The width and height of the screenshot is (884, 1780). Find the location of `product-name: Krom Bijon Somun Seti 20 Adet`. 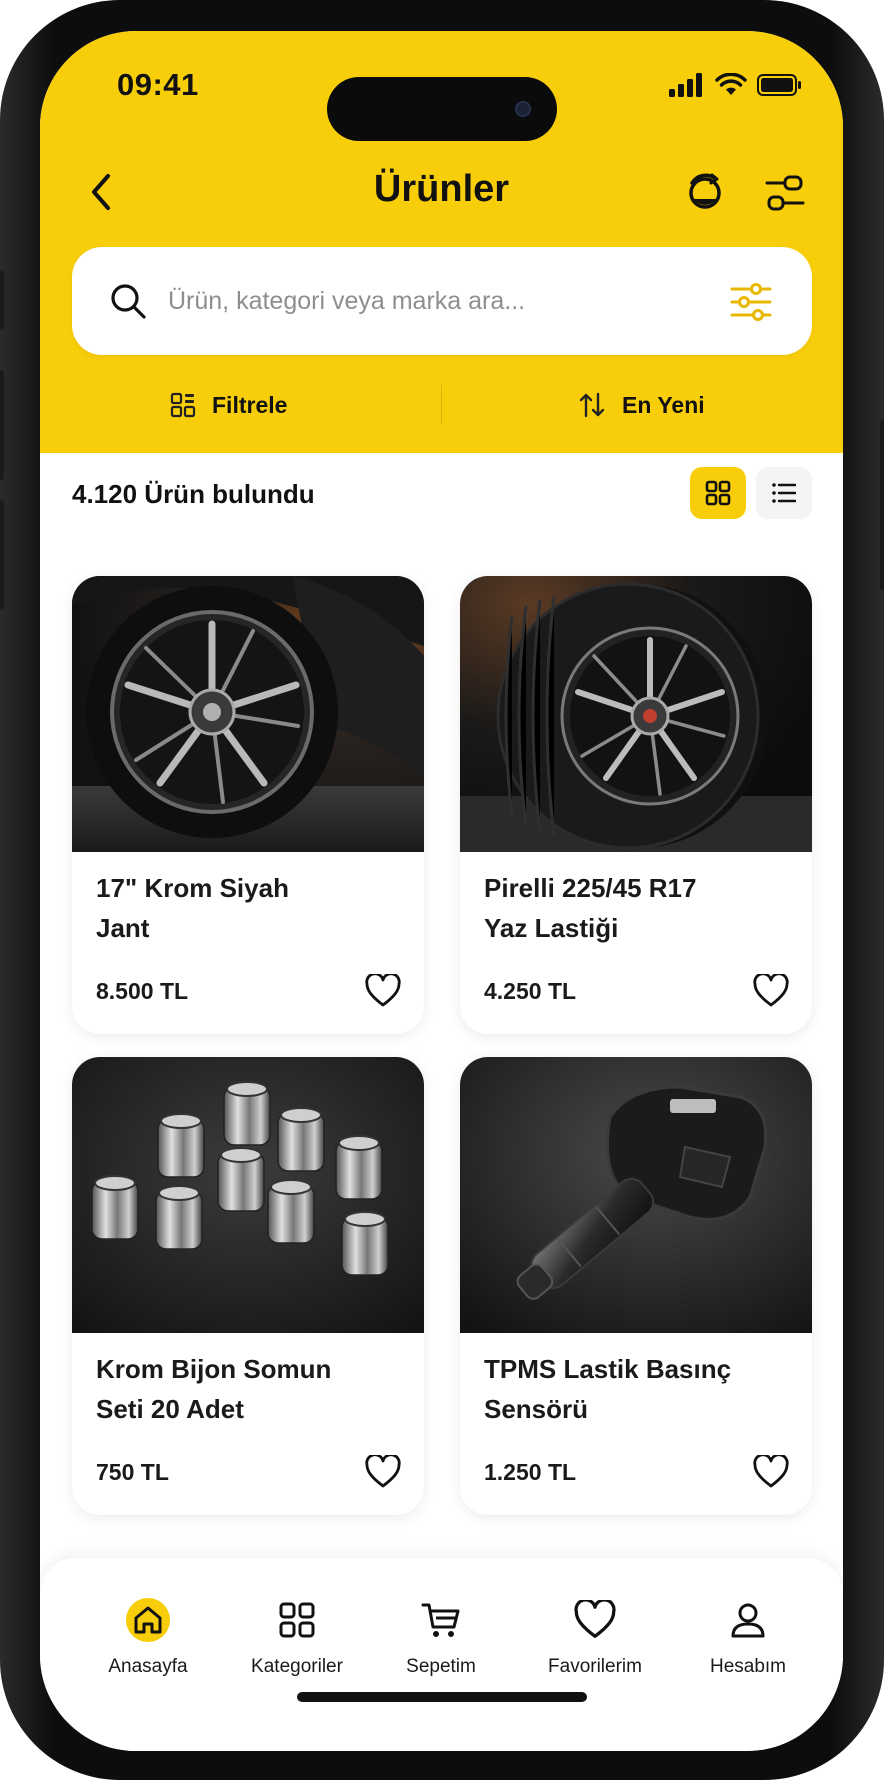

product-name: Krom Bijon Somun Seti 20 Adet is located at coordinates (214, 1389).